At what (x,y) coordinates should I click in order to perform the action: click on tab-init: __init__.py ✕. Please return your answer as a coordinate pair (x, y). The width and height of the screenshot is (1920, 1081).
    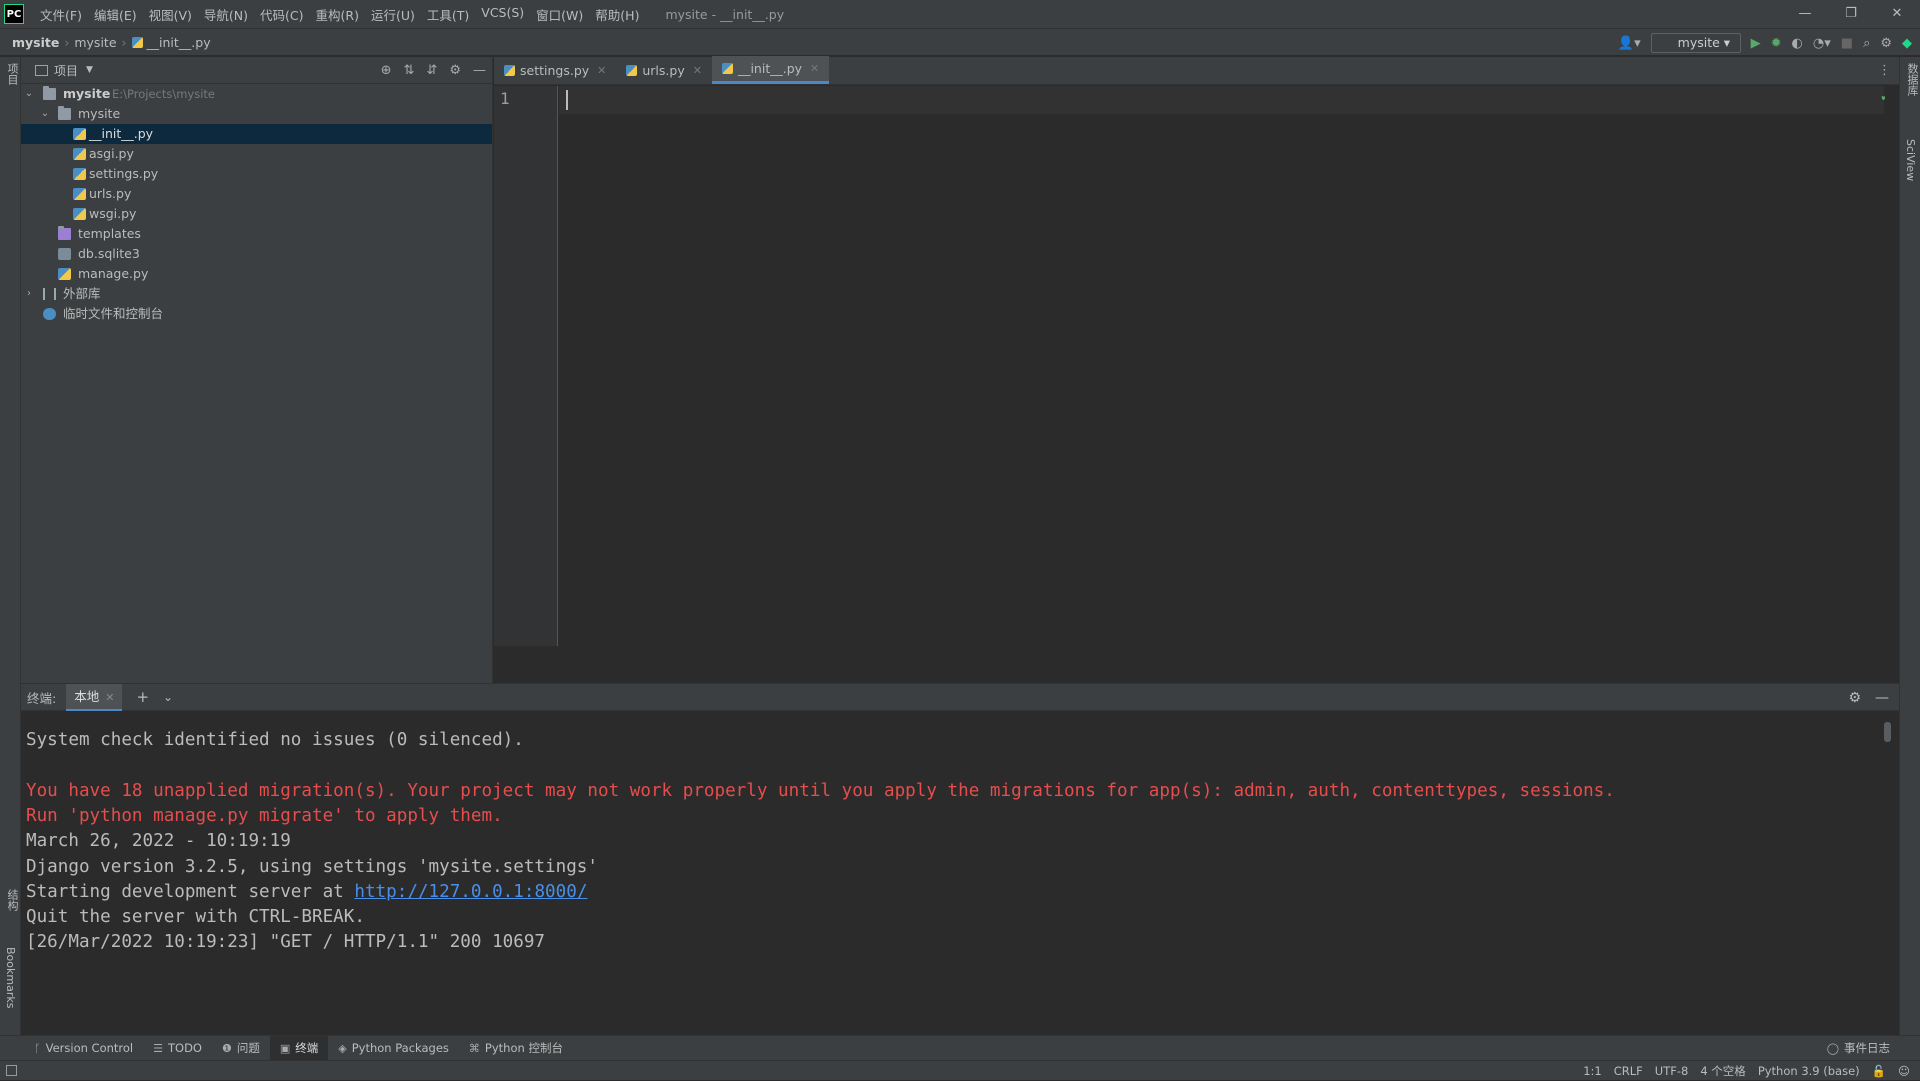
    Looking at the image, I should click on (770, 70).